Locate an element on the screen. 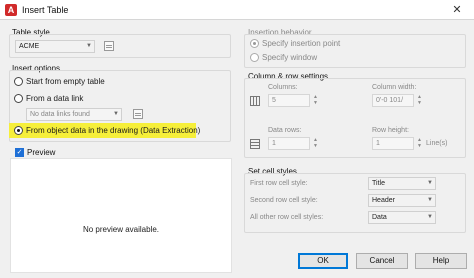  first-row-style-label: First row cell style: is located at coordinates (279, 183).